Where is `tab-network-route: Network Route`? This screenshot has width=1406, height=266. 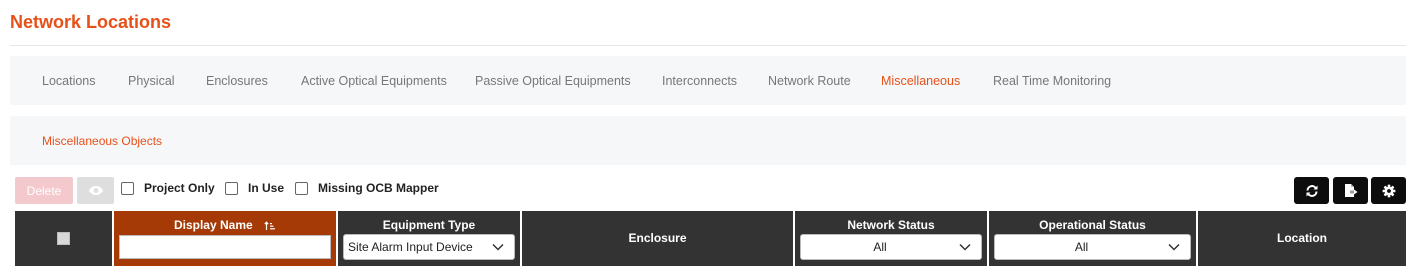
tab-network-route: Network Route is located at coordinates (809, 81).